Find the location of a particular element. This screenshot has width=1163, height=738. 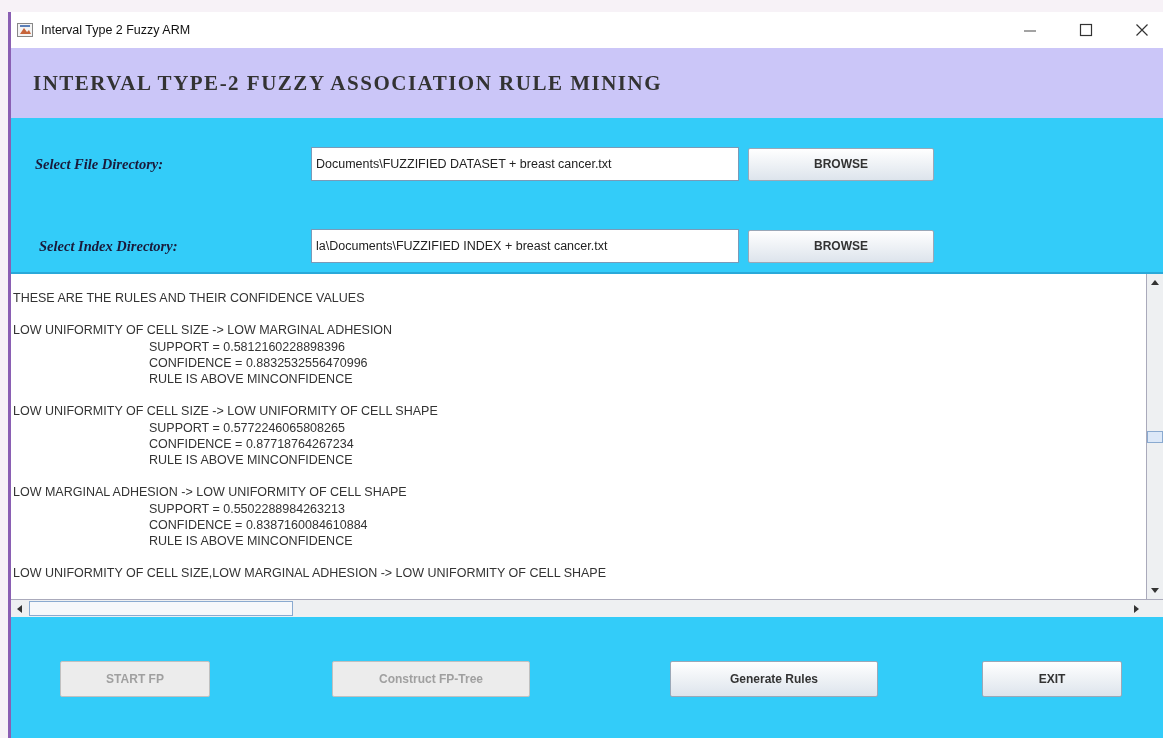

maximize-icon is located at coordinates (1086, 30).